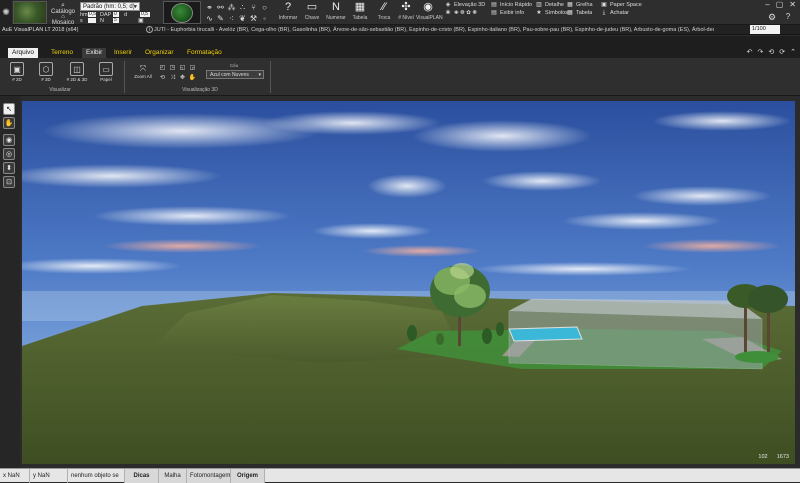 The image size is (800, 483). What do you see at coordinates (429, 12) in the screenshot?
I see `visualplan-button: ◉ VisualPLAN` at bounding box center [429, 12].